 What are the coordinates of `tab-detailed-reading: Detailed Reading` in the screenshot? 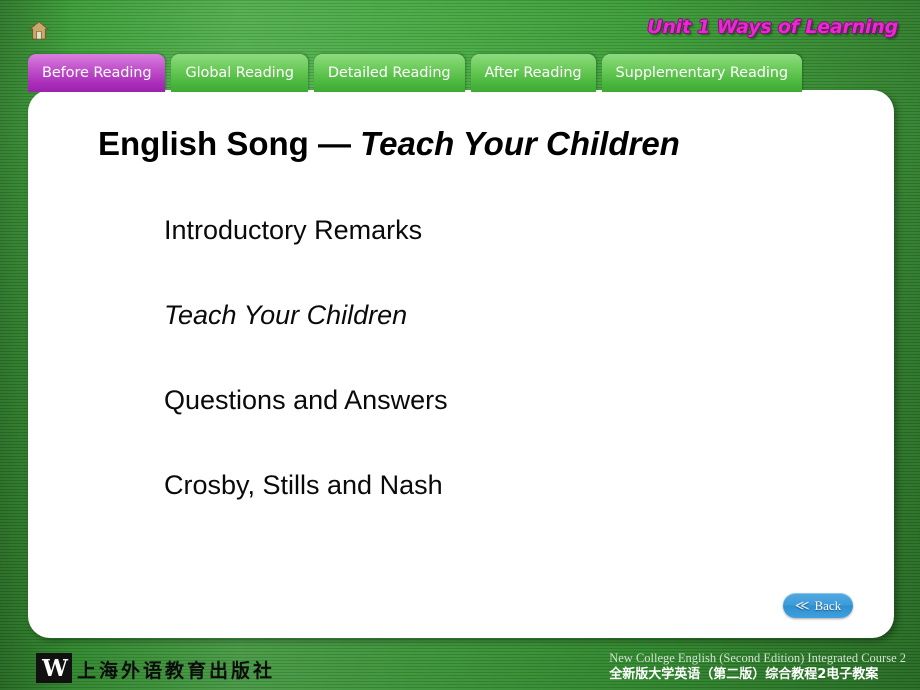 It's located at (389, 73).